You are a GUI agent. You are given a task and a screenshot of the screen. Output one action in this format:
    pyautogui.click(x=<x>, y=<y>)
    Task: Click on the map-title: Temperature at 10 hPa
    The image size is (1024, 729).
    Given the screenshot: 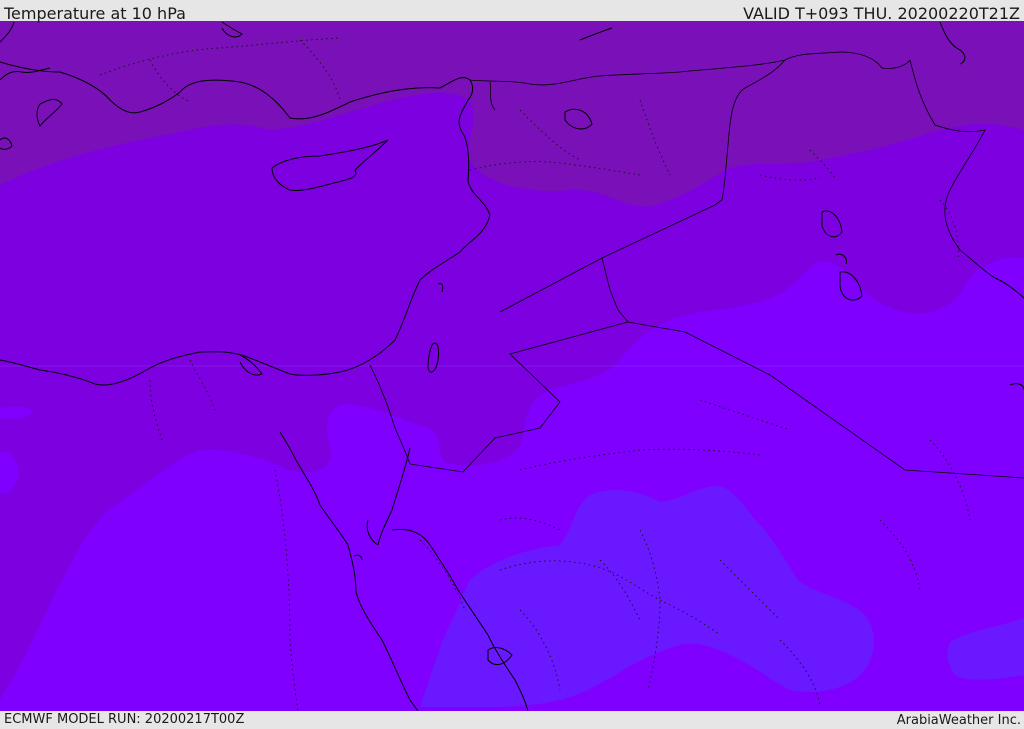 What is the action you would take?
    pyautogui.click(x=95, y=13)
    